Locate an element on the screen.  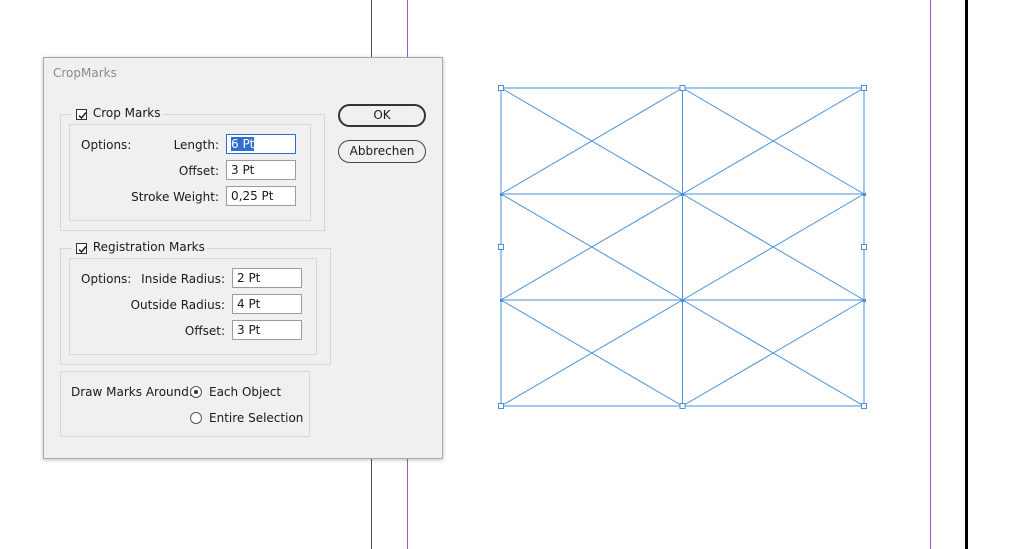
registration-marks-checkbox is located at coordinates (81, 248).